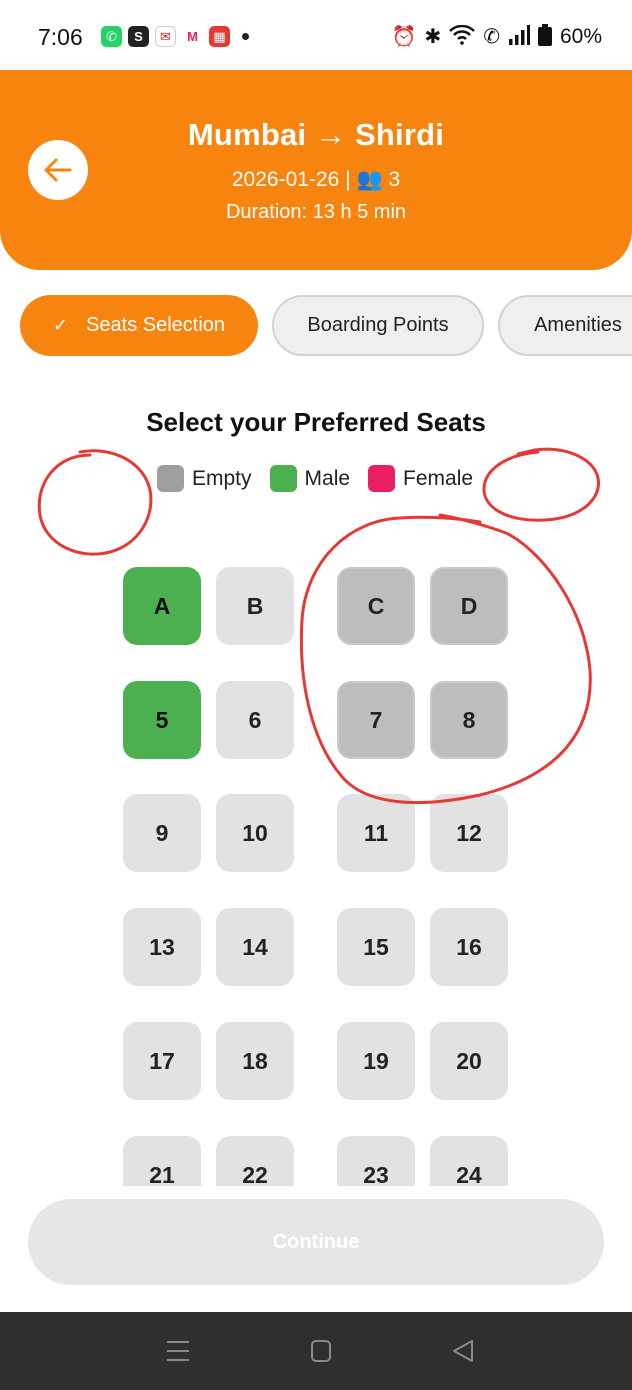 This screenshot has width=632, height=1390. I want to click on seat: 11, so click(376, 833).